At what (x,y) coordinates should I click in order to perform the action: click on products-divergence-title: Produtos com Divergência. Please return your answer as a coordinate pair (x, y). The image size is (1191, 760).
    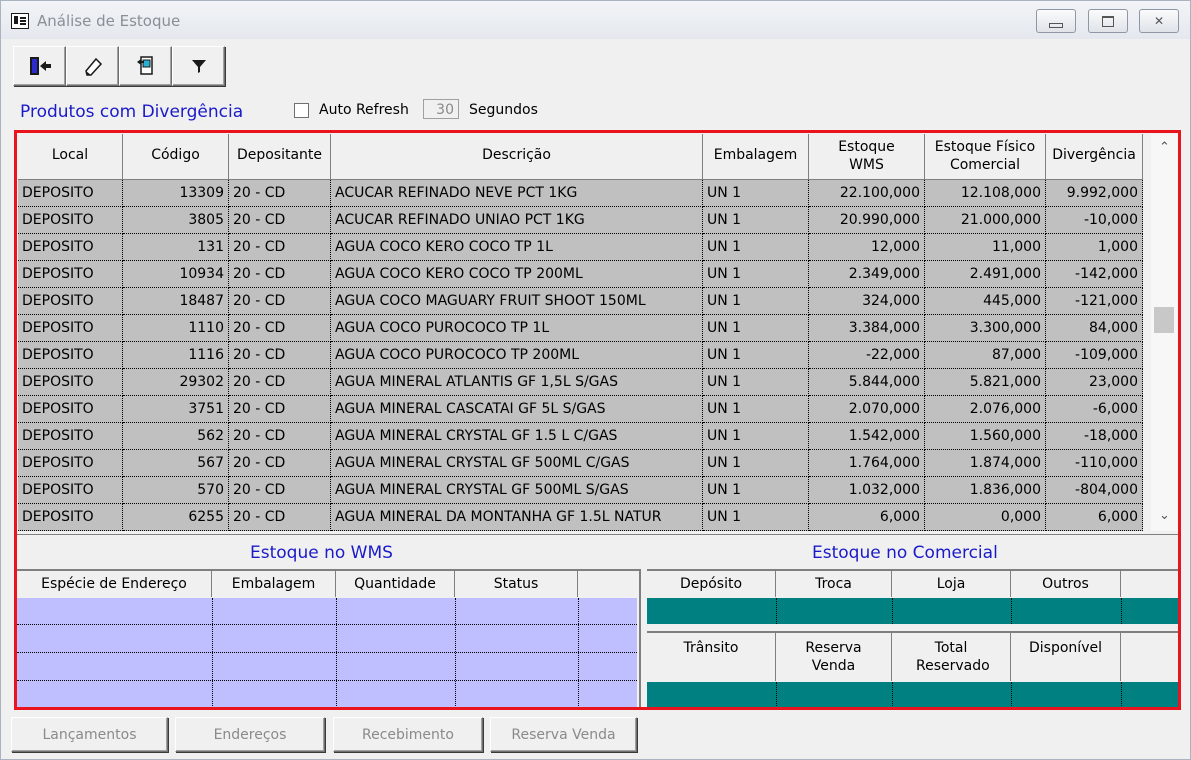
    Looking at the image, I should click on (132, 112).